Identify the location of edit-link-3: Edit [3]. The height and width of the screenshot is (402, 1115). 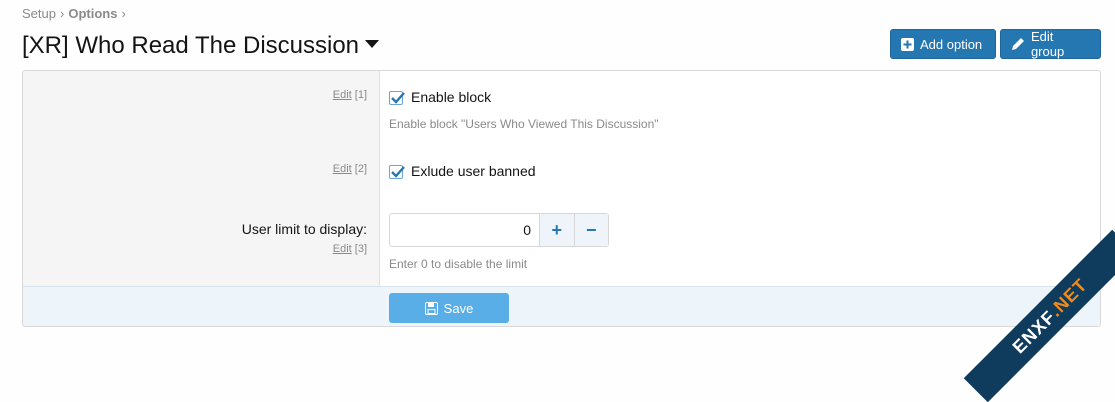
(350, 249).